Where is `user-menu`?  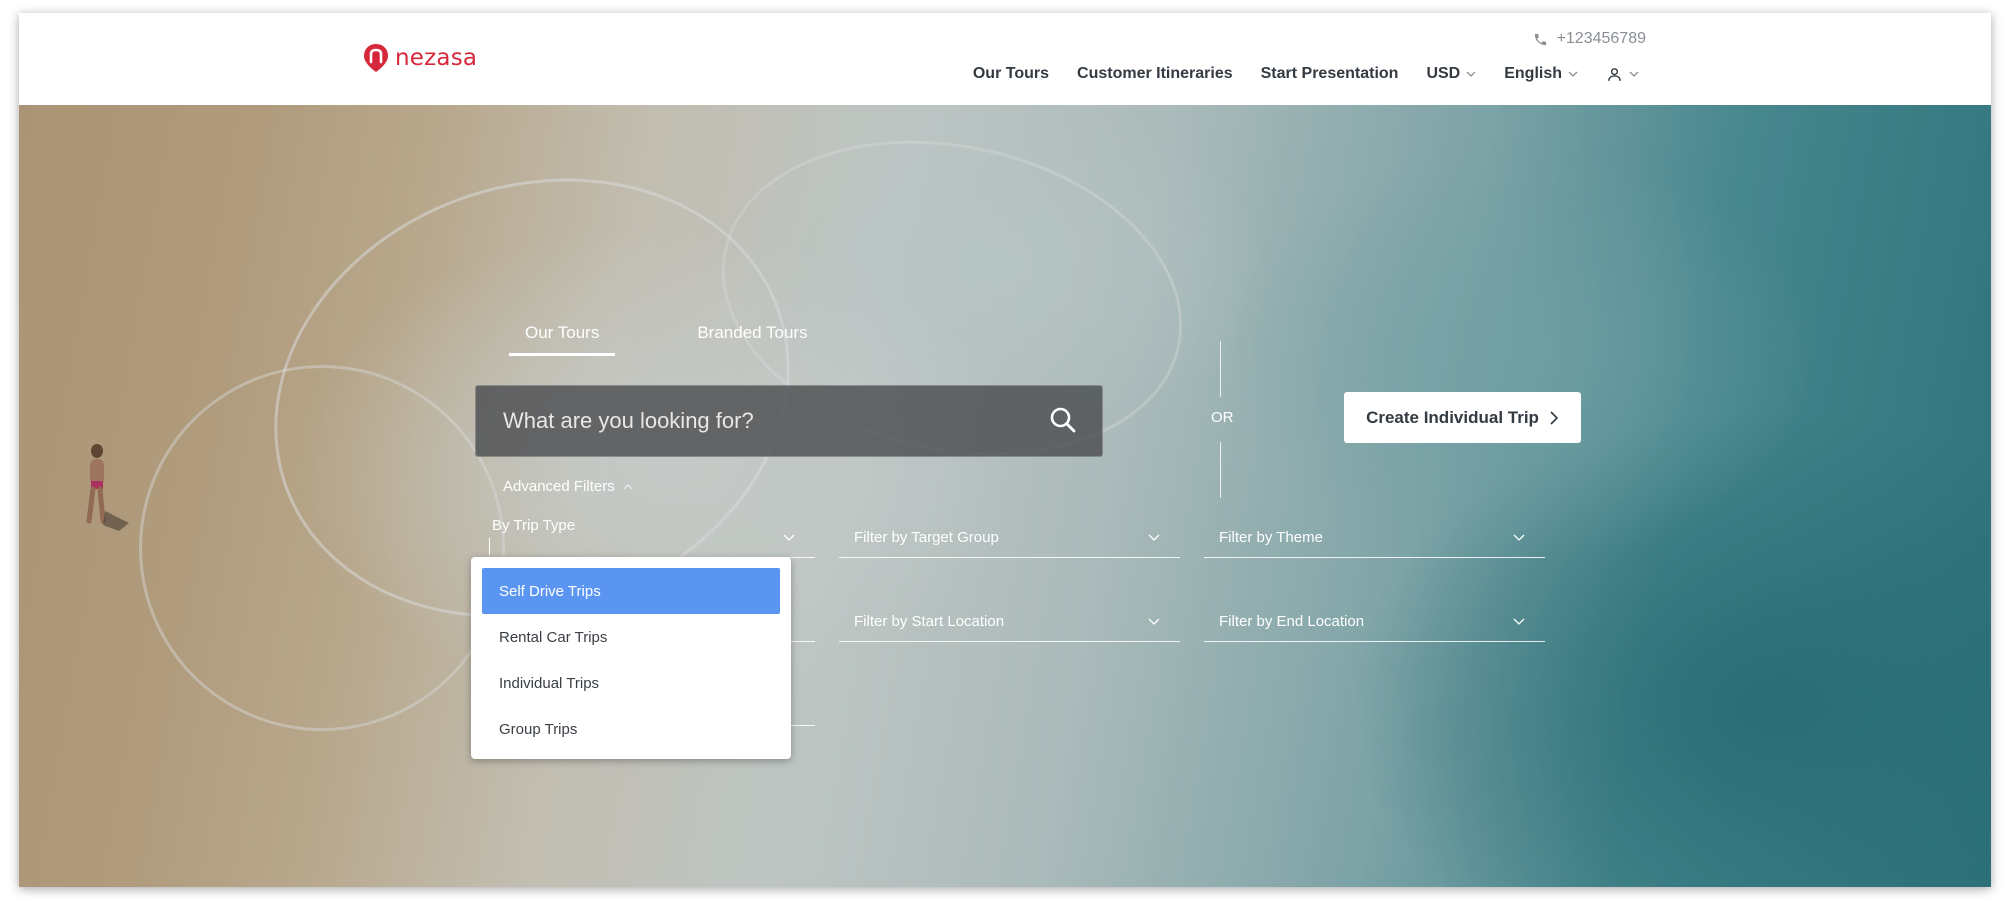 user-menu is located at coordinates (1622, 74).